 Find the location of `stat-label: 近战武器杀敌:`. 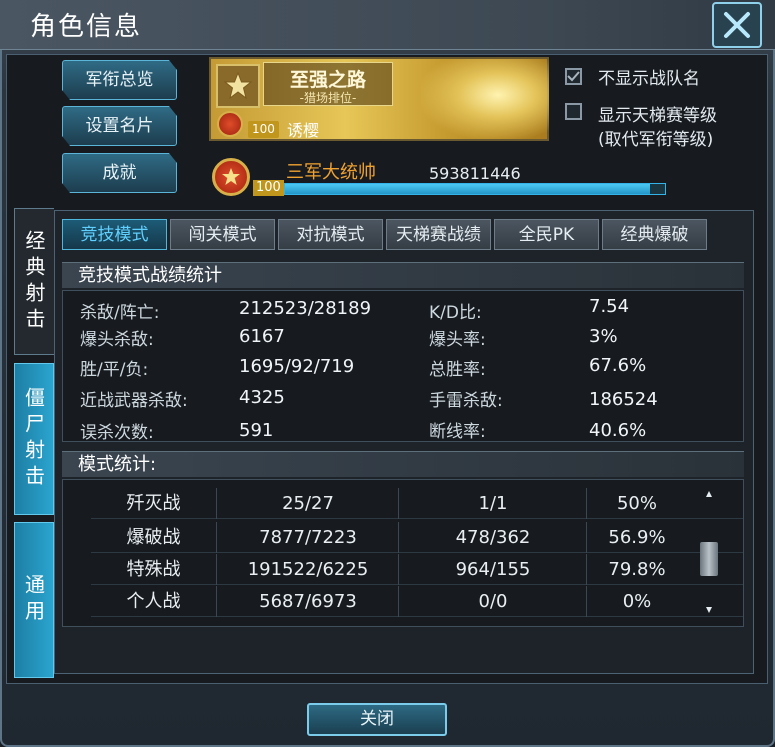

stat-label: 近战武器杀敌: is located at coordinates (134, 401).